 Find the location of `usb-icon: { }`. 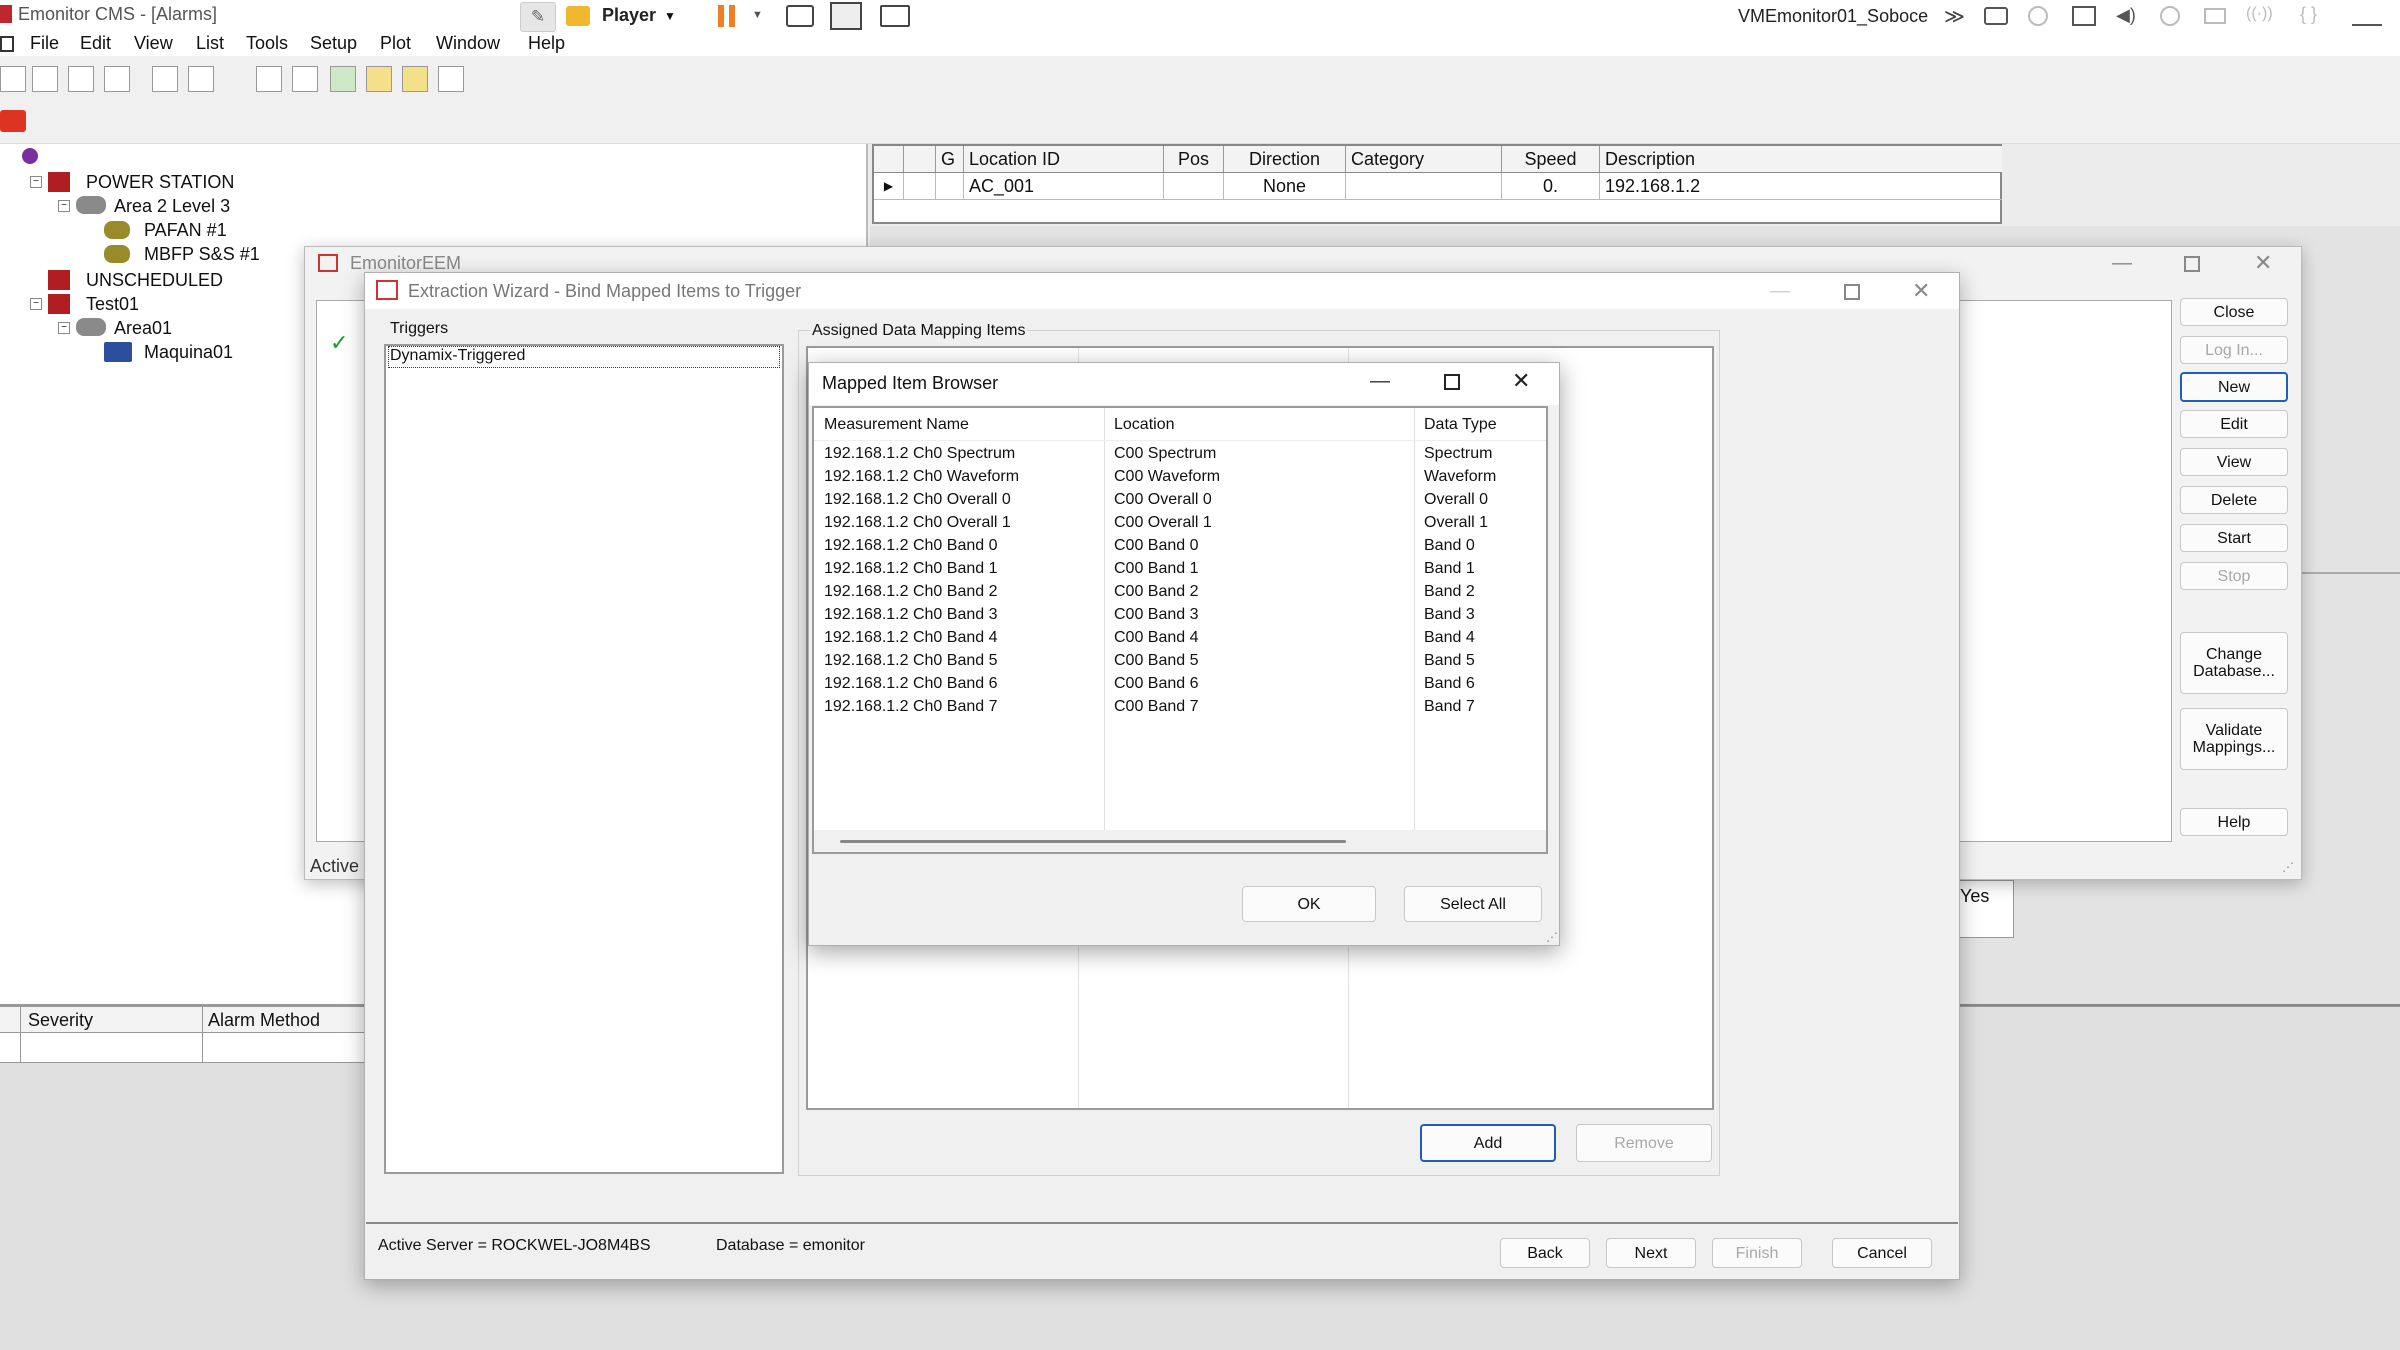

usb-icon: { } is located at coordinates (2308, 14).